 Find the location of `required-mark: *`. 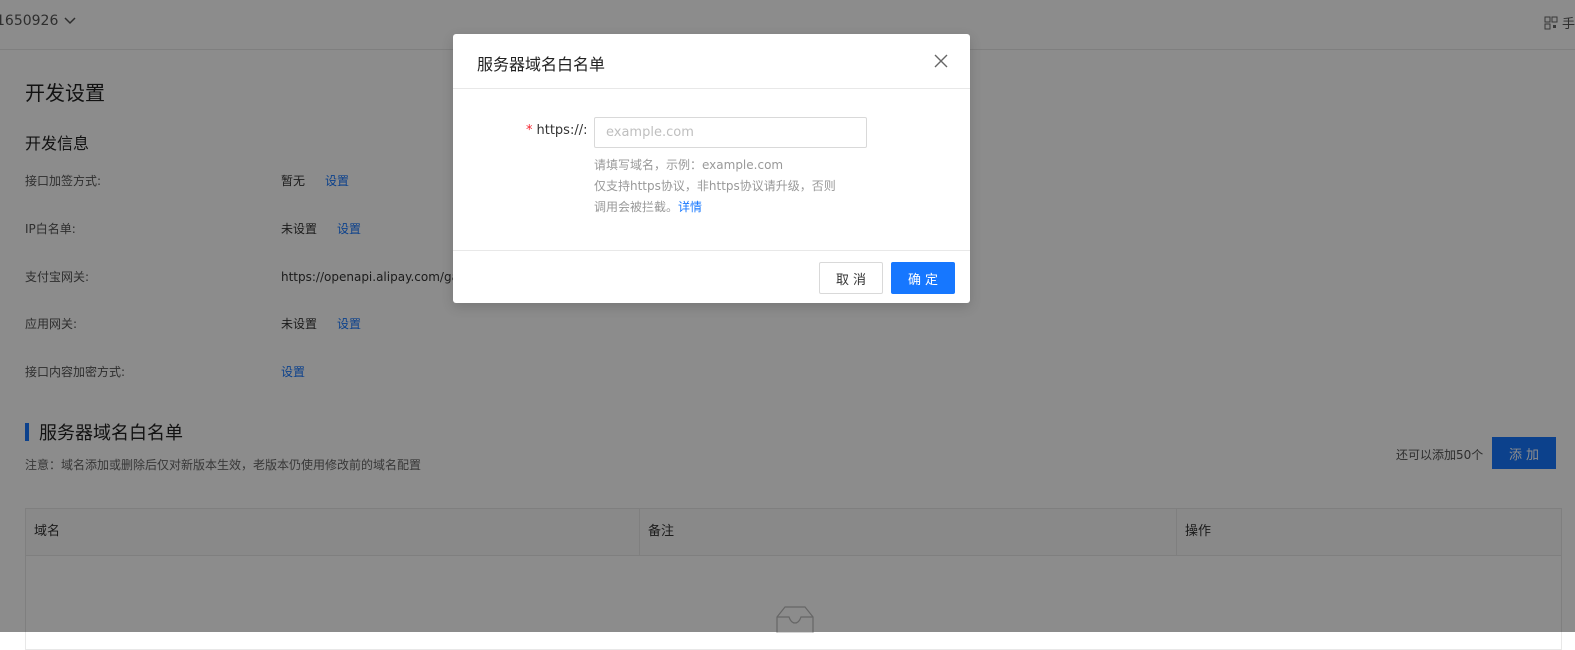

required-mark: * is located at coordinates (529, 130).